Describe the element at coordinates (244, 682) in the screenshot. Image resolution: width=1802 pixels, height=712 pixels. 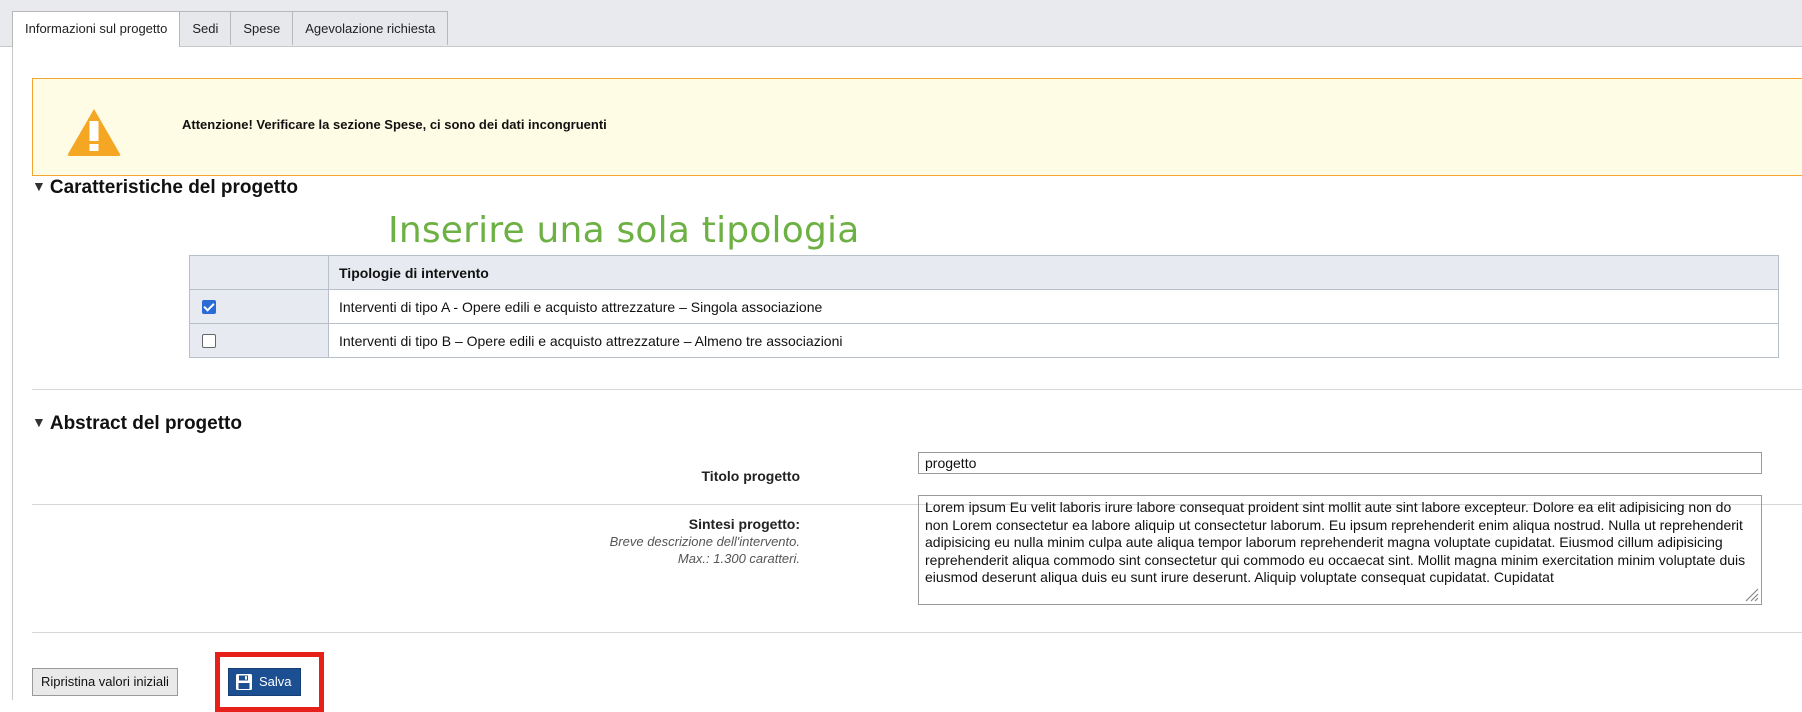
I see `floppy-disk-icon` at that location.